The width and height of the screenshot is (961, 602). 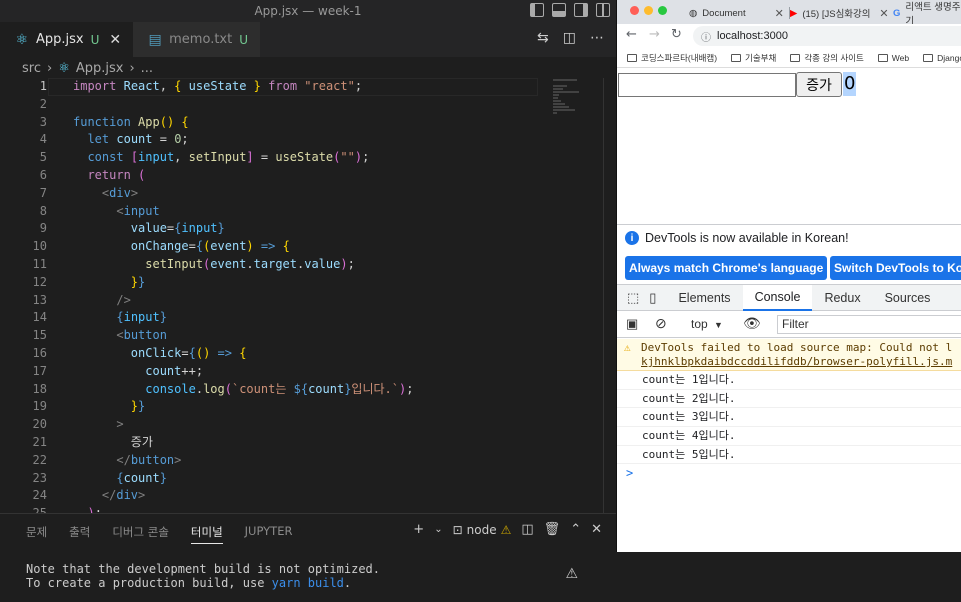 I want to click on terminal-selector: ⊡ node ⚠, so click(x=482, y=530).